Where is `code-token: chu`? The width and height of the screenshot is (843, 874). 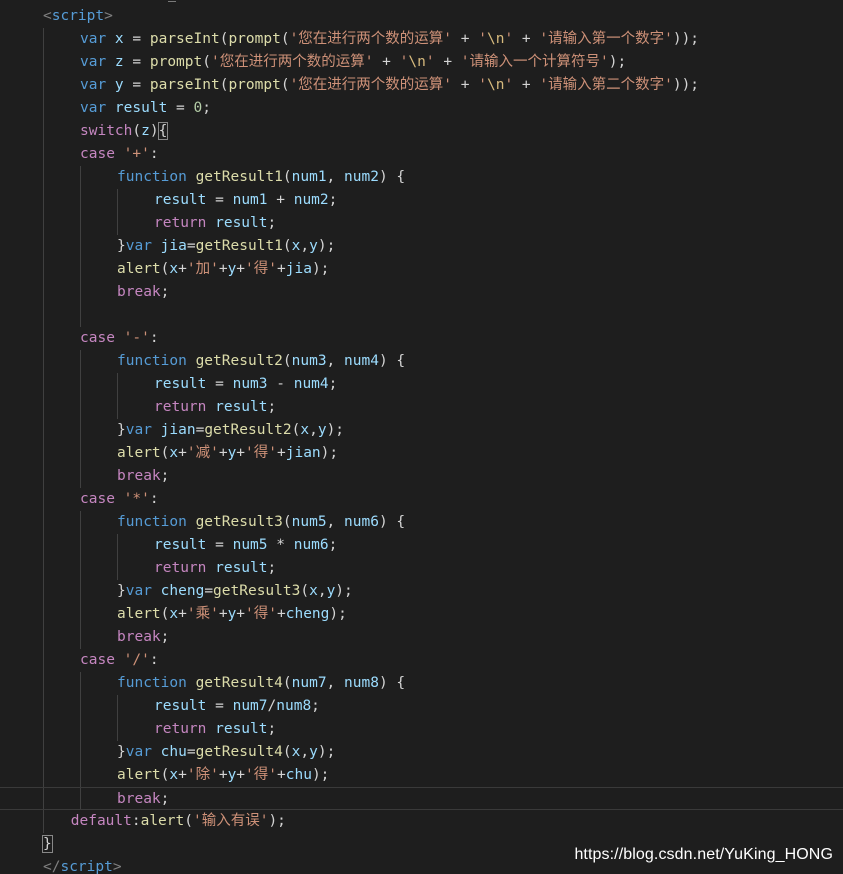 code-token: chu is located at coordinates (173, 752).